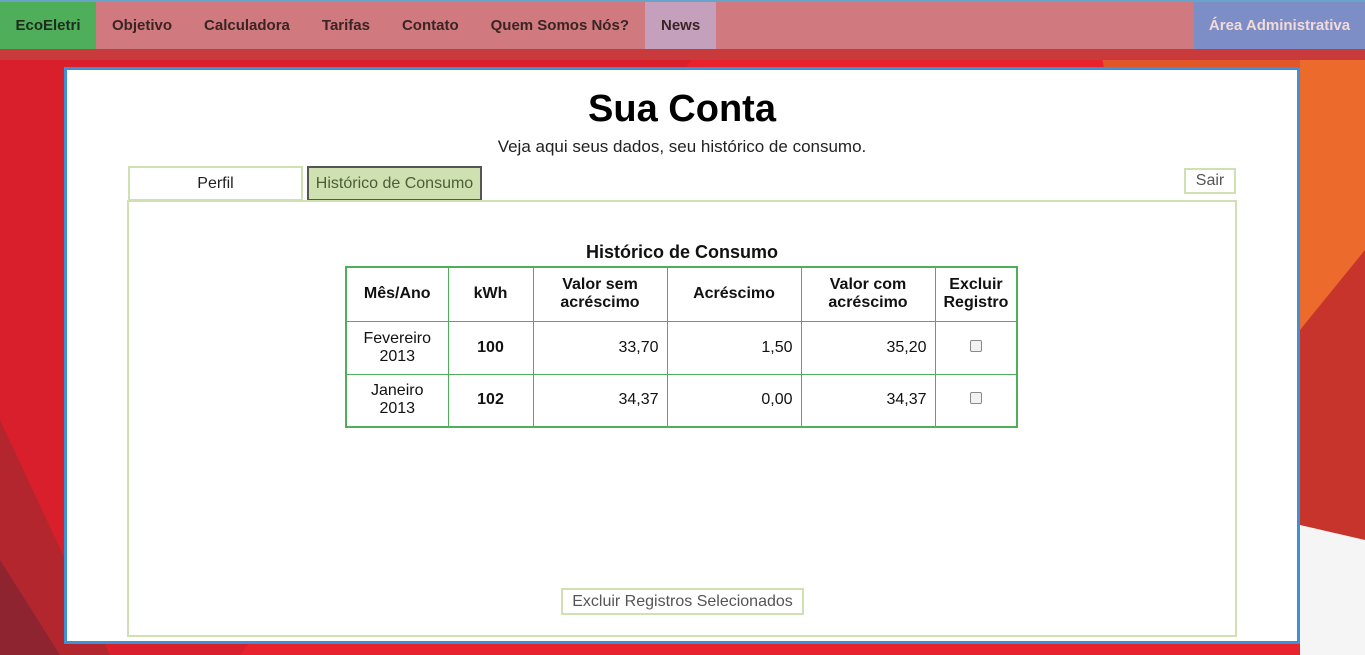  I want to click on nav-item-quem-somos: Quem Somos Nós?, so click(560, 25).